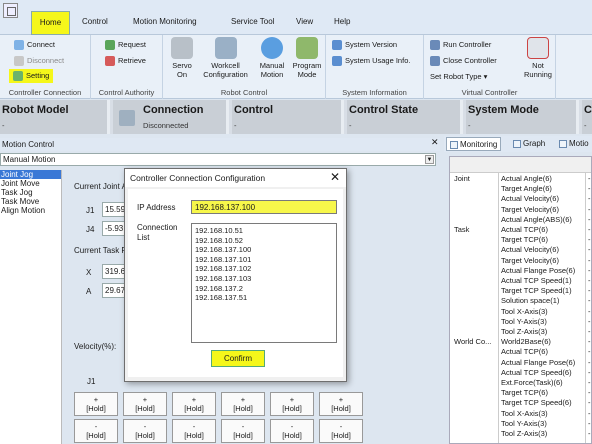  I want to click on servo-on-button: Servo On, so click(182, 58).